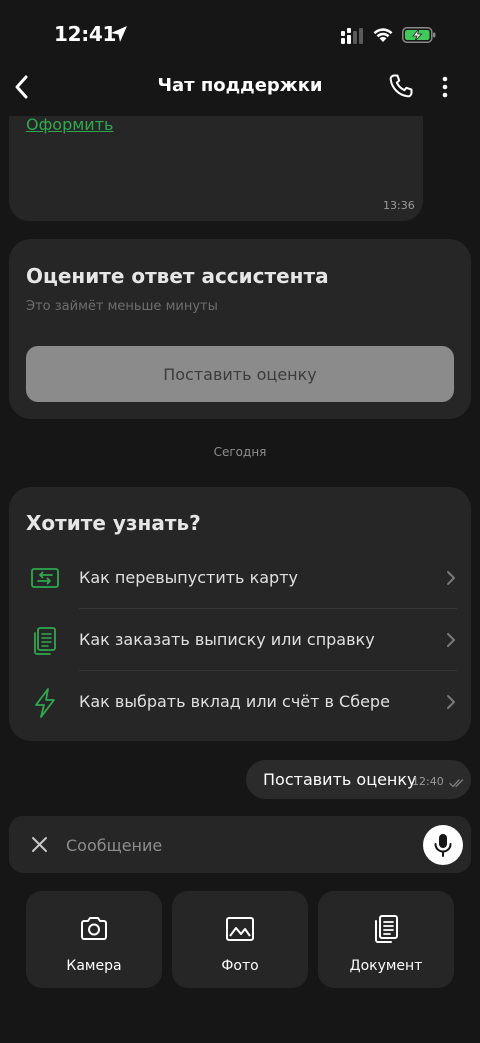 This screenshot has width=480, height=1043. What do you see at coordinates (45, 641) in the screenshot?
I see `documents-icon` at bounding box center [45, 641].